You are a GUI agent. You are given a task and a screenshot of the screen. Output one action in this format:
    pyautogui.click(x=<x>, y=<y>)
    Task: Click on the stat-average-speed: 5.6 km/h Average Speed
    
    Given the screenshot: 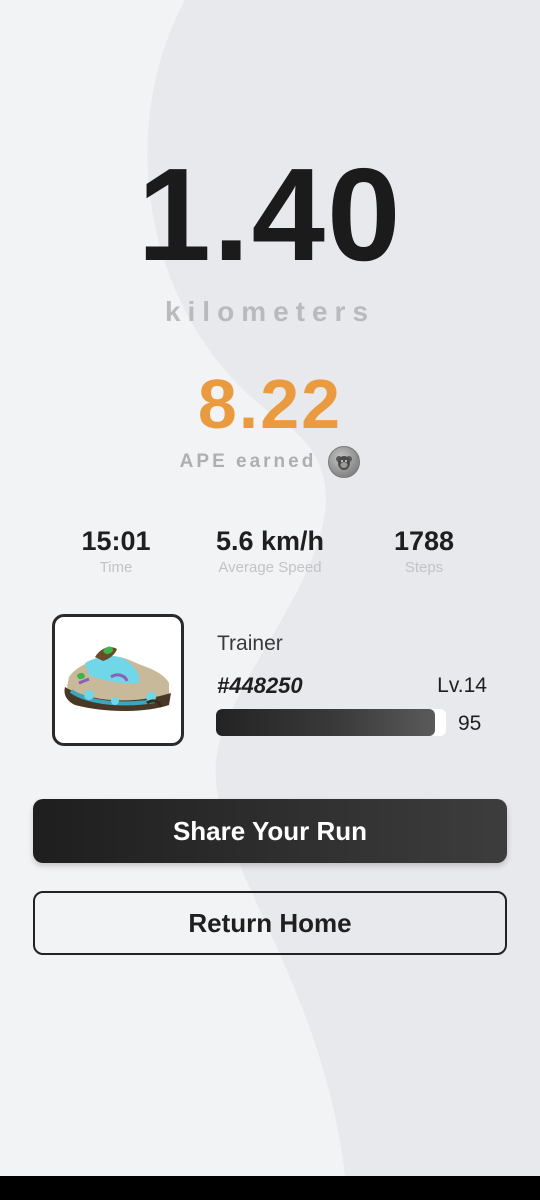 What is the action you would take?
    pyautogui.click(x=270, y=551)
    